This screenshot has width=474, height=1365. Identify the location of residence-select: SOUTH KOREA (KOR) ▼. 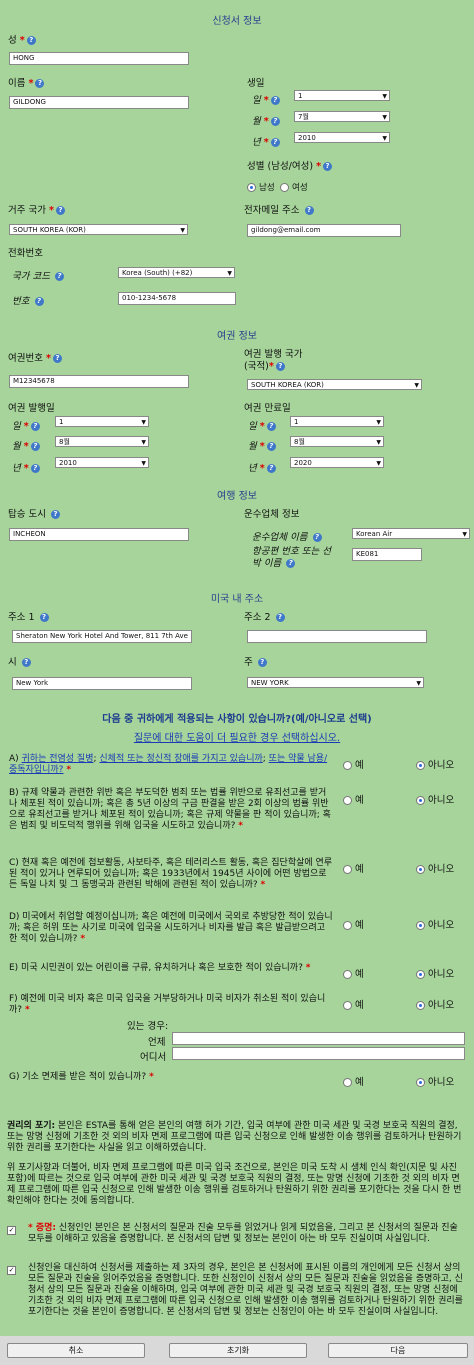
(98, 229).